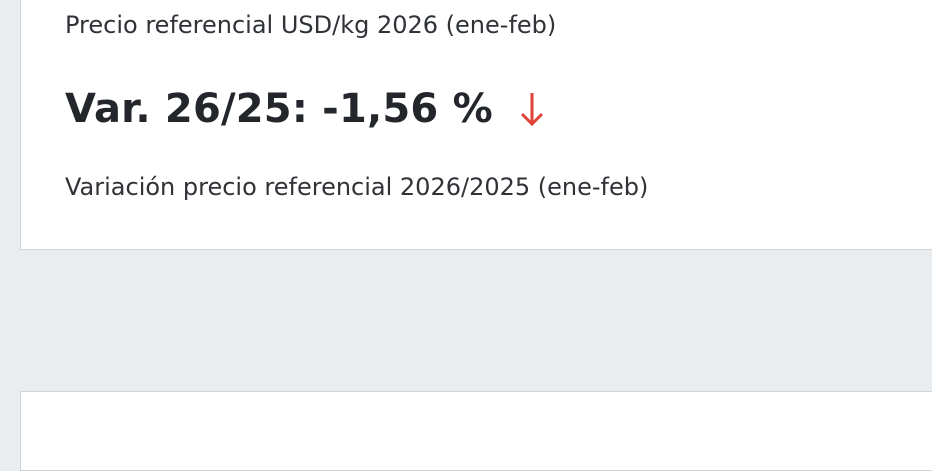  I want to click on variation-row: Var. 26/25: -1,56 %, so click(306, 109).